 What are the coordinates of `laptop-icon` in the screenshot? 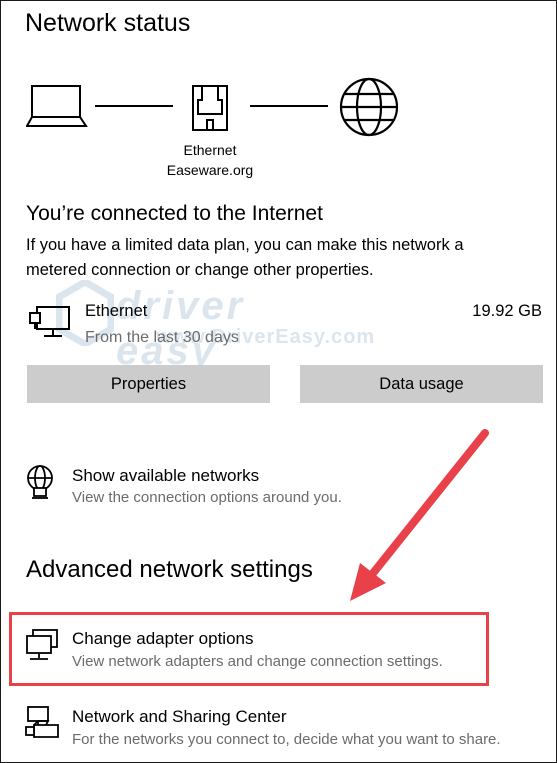 It's located at (56, 106).